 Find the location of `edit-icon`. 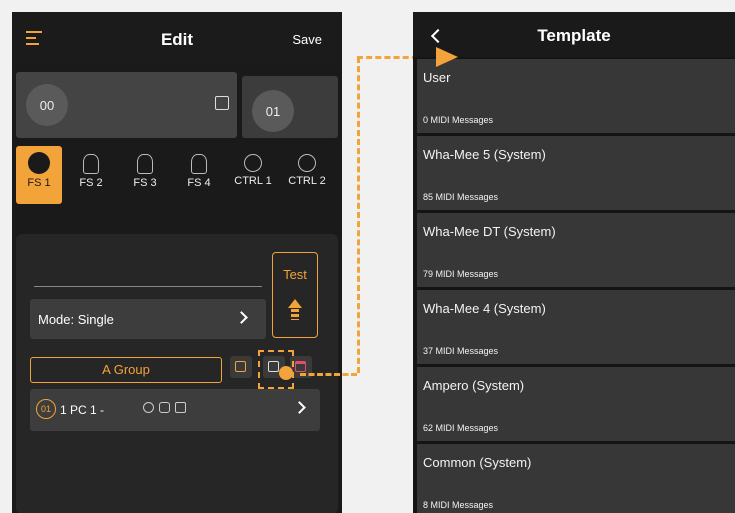

edit-icon is located at coordinates (222, 103).